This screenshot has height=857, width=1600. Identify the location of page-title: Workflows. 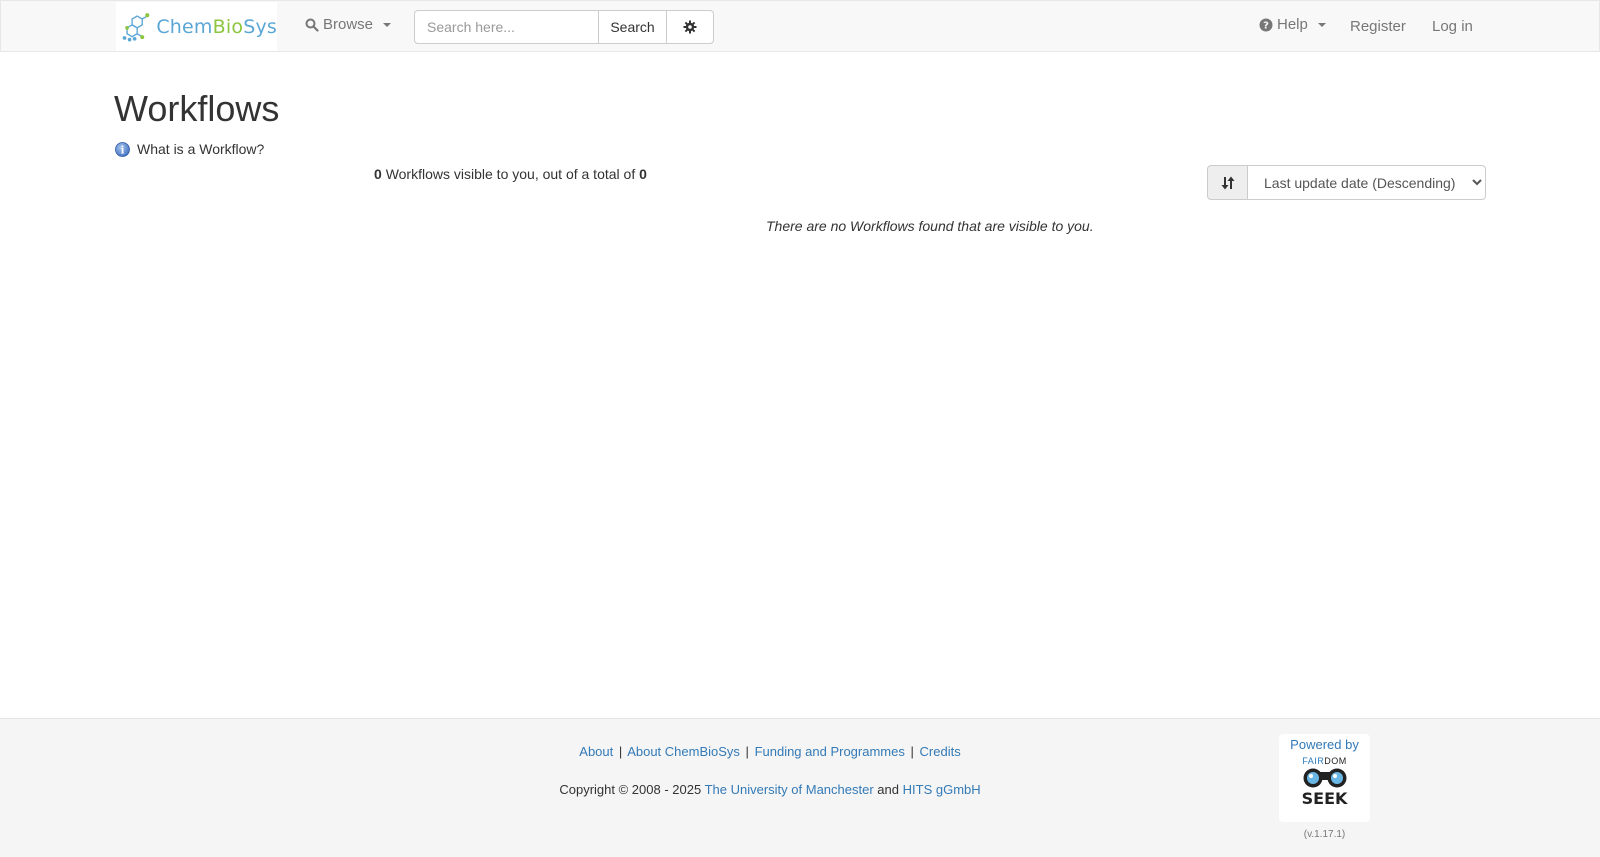
(197, 108).